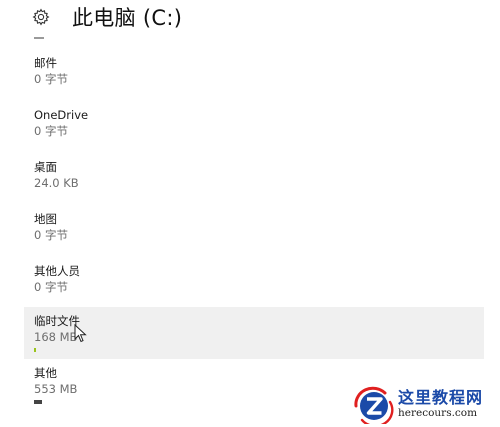 Image resolution: width=500 pixels, height=427 pixels. Describe the element at coordinates (80, 333) in the screenshot. I see `mouse-pointer-icon` at that location.